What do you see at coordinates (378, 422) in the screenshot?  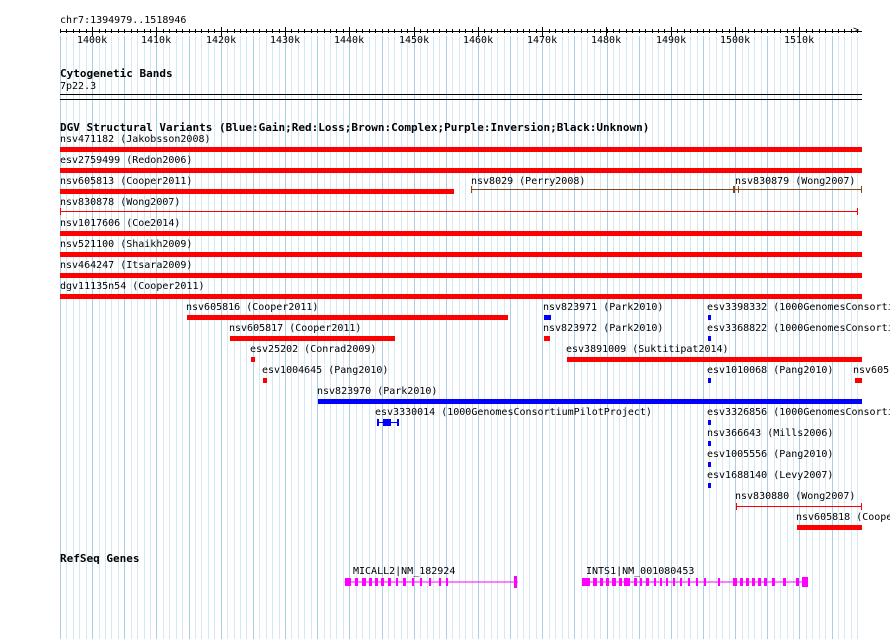 I see `dgv-feature-block` at bounding box center [378, 422].